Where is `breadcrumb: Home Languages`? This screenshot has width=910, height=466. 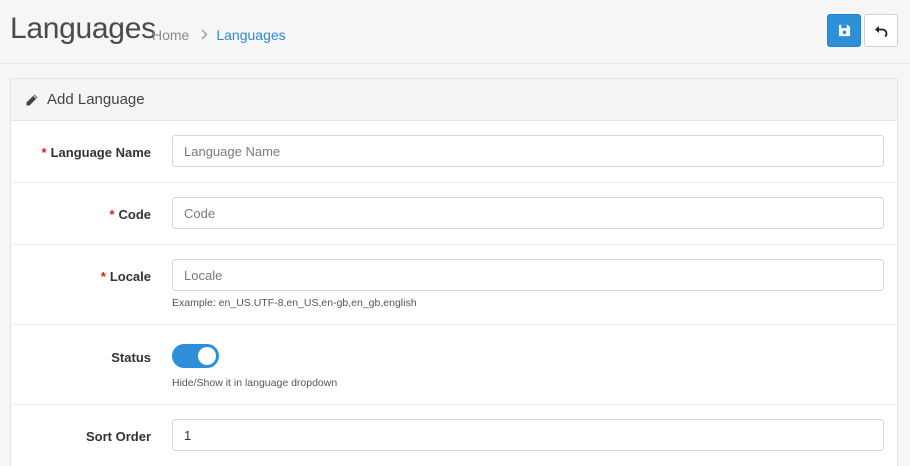 breadcrumb: Home Languages is located at coordinates (219, 35).